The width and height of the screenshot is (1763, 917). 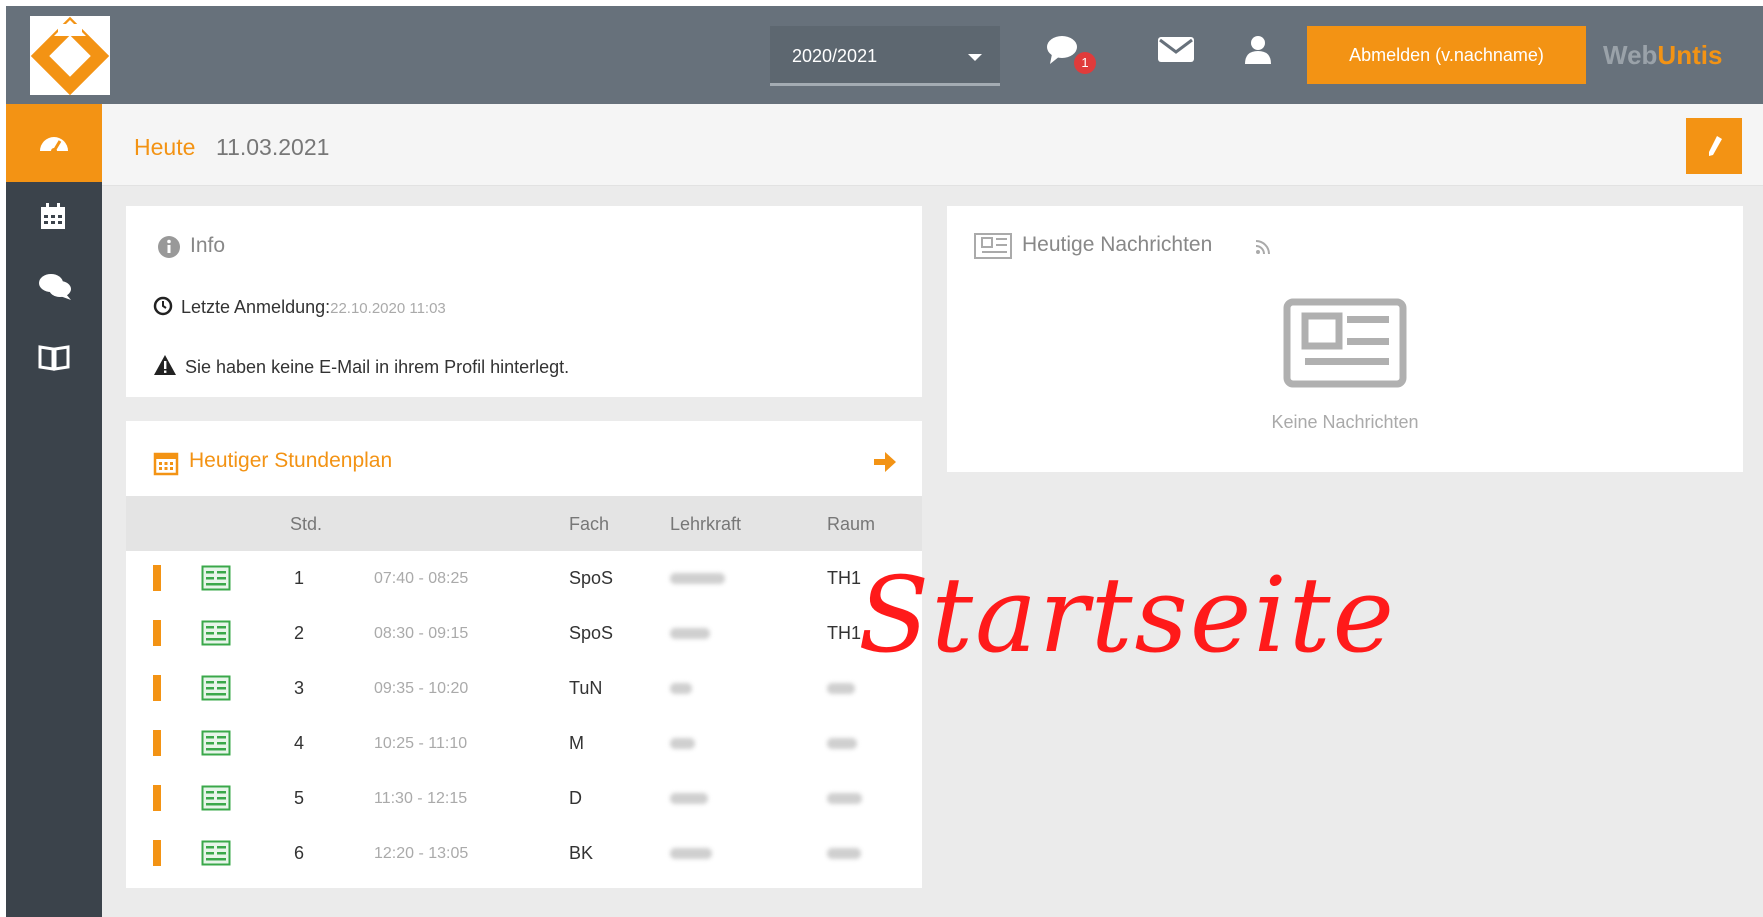 What do you see at coordinates (1345, 343) in the screenshot?
I see `empty-news-icon` at bounding box center [1345, 343].